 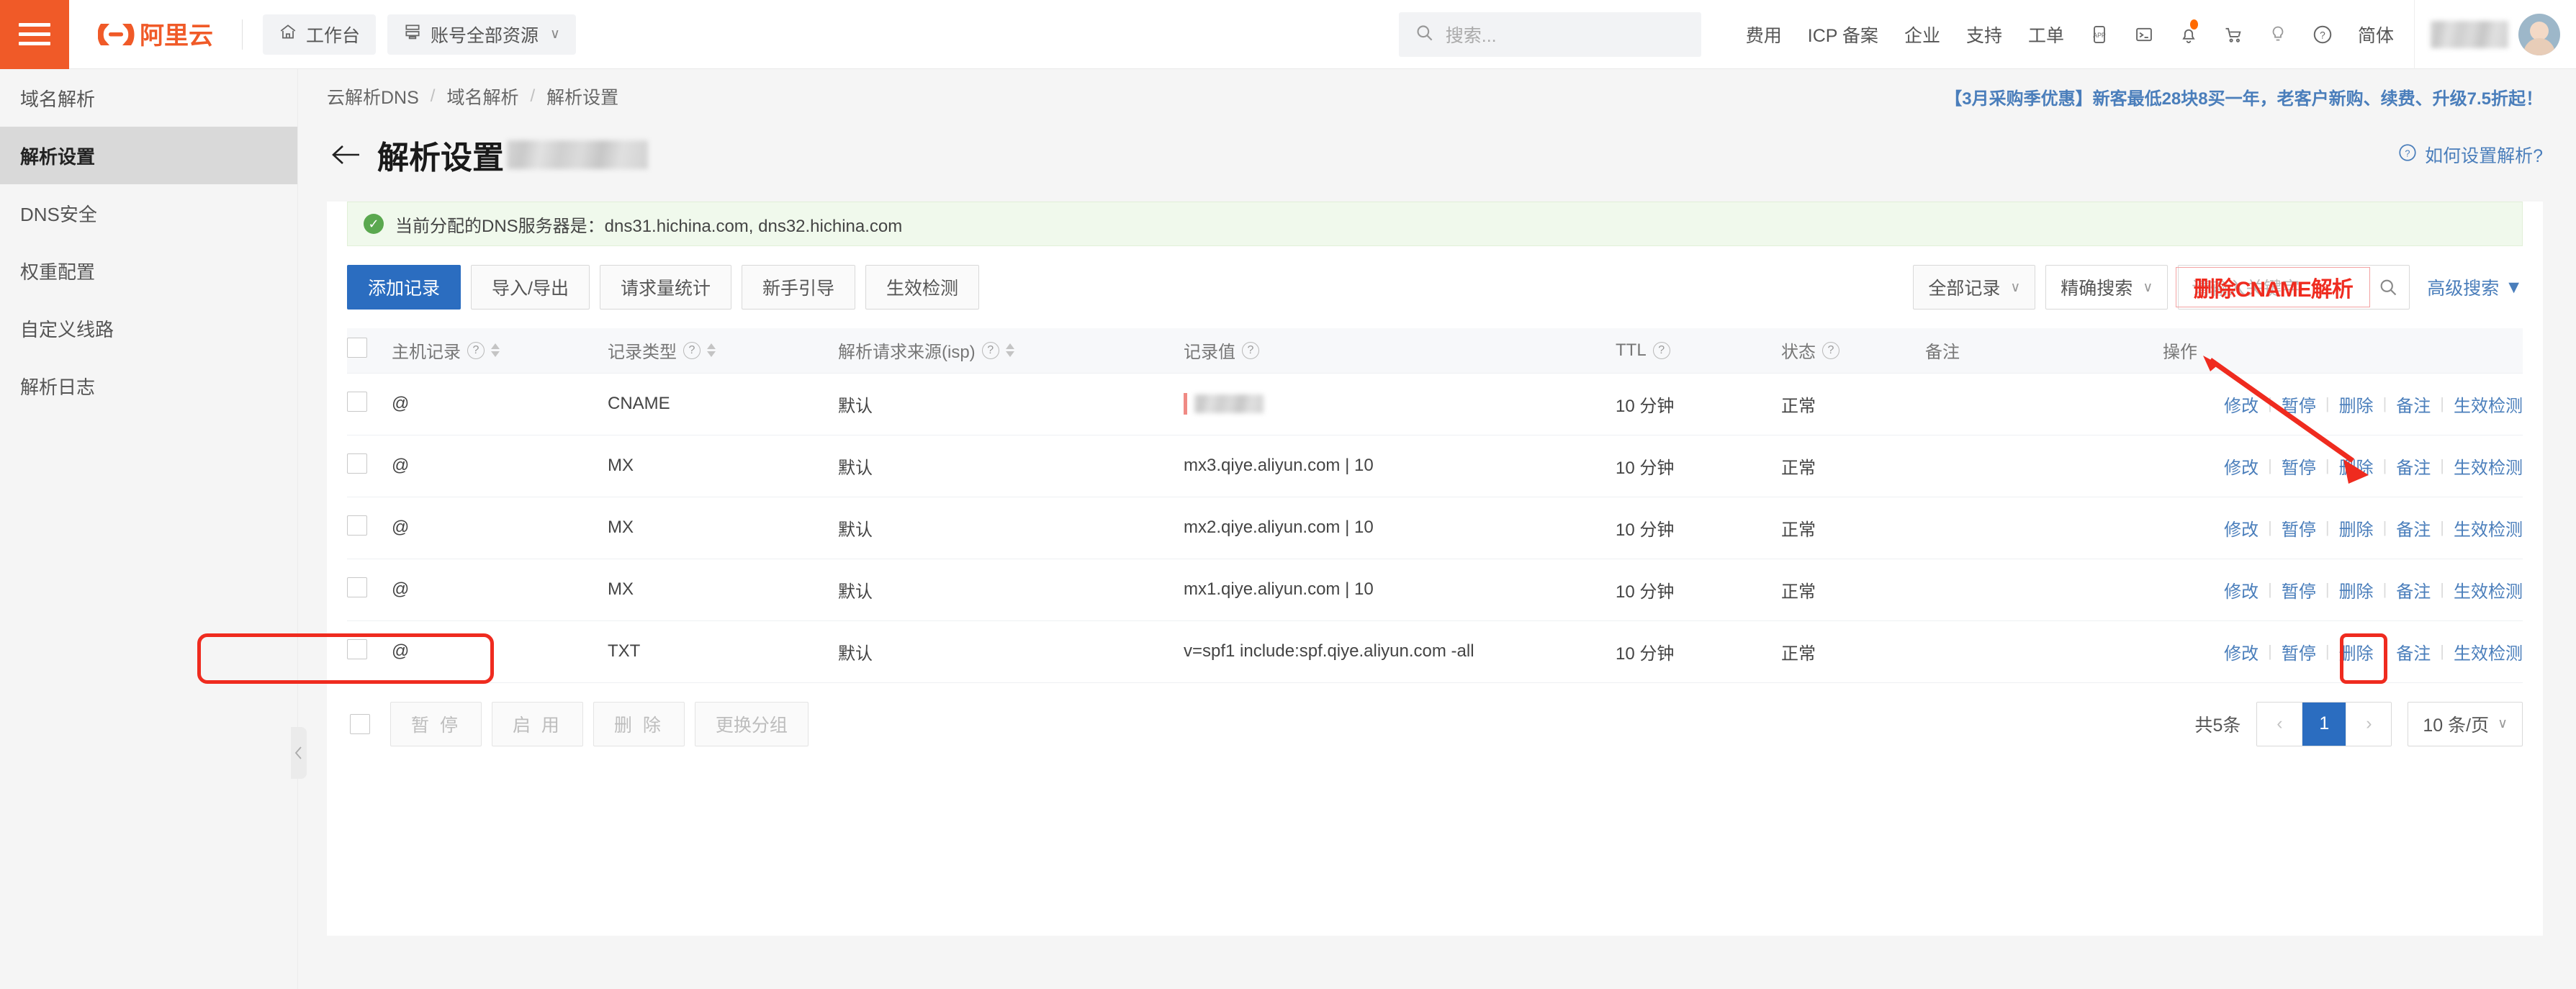 I want to click on column-ttl-label: TTL, so click(x=1631, y=350).